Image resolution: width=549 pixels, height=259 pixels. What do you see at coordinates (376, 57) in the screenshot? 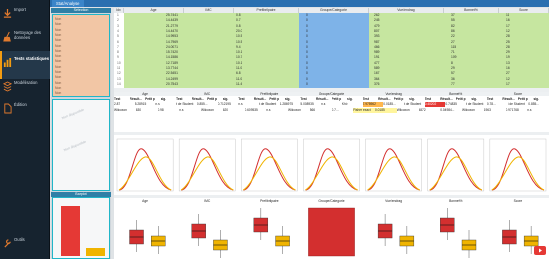
I see `table-cell: 191` at bounding box center [376, 57].